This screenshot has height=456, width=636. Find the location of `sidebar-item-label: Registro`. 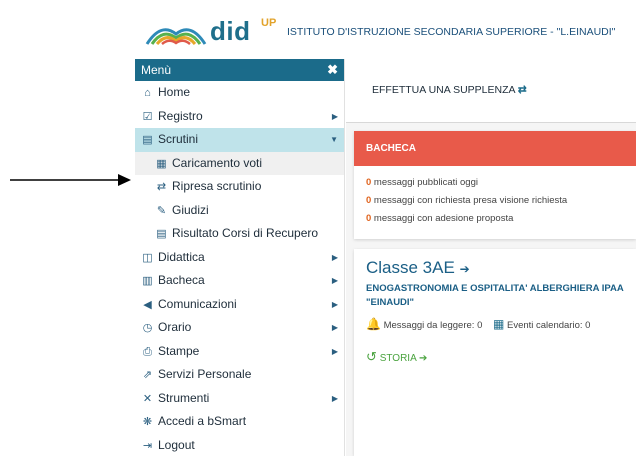

sidebar-item-label: Registro is located at coordinates (180, 115).